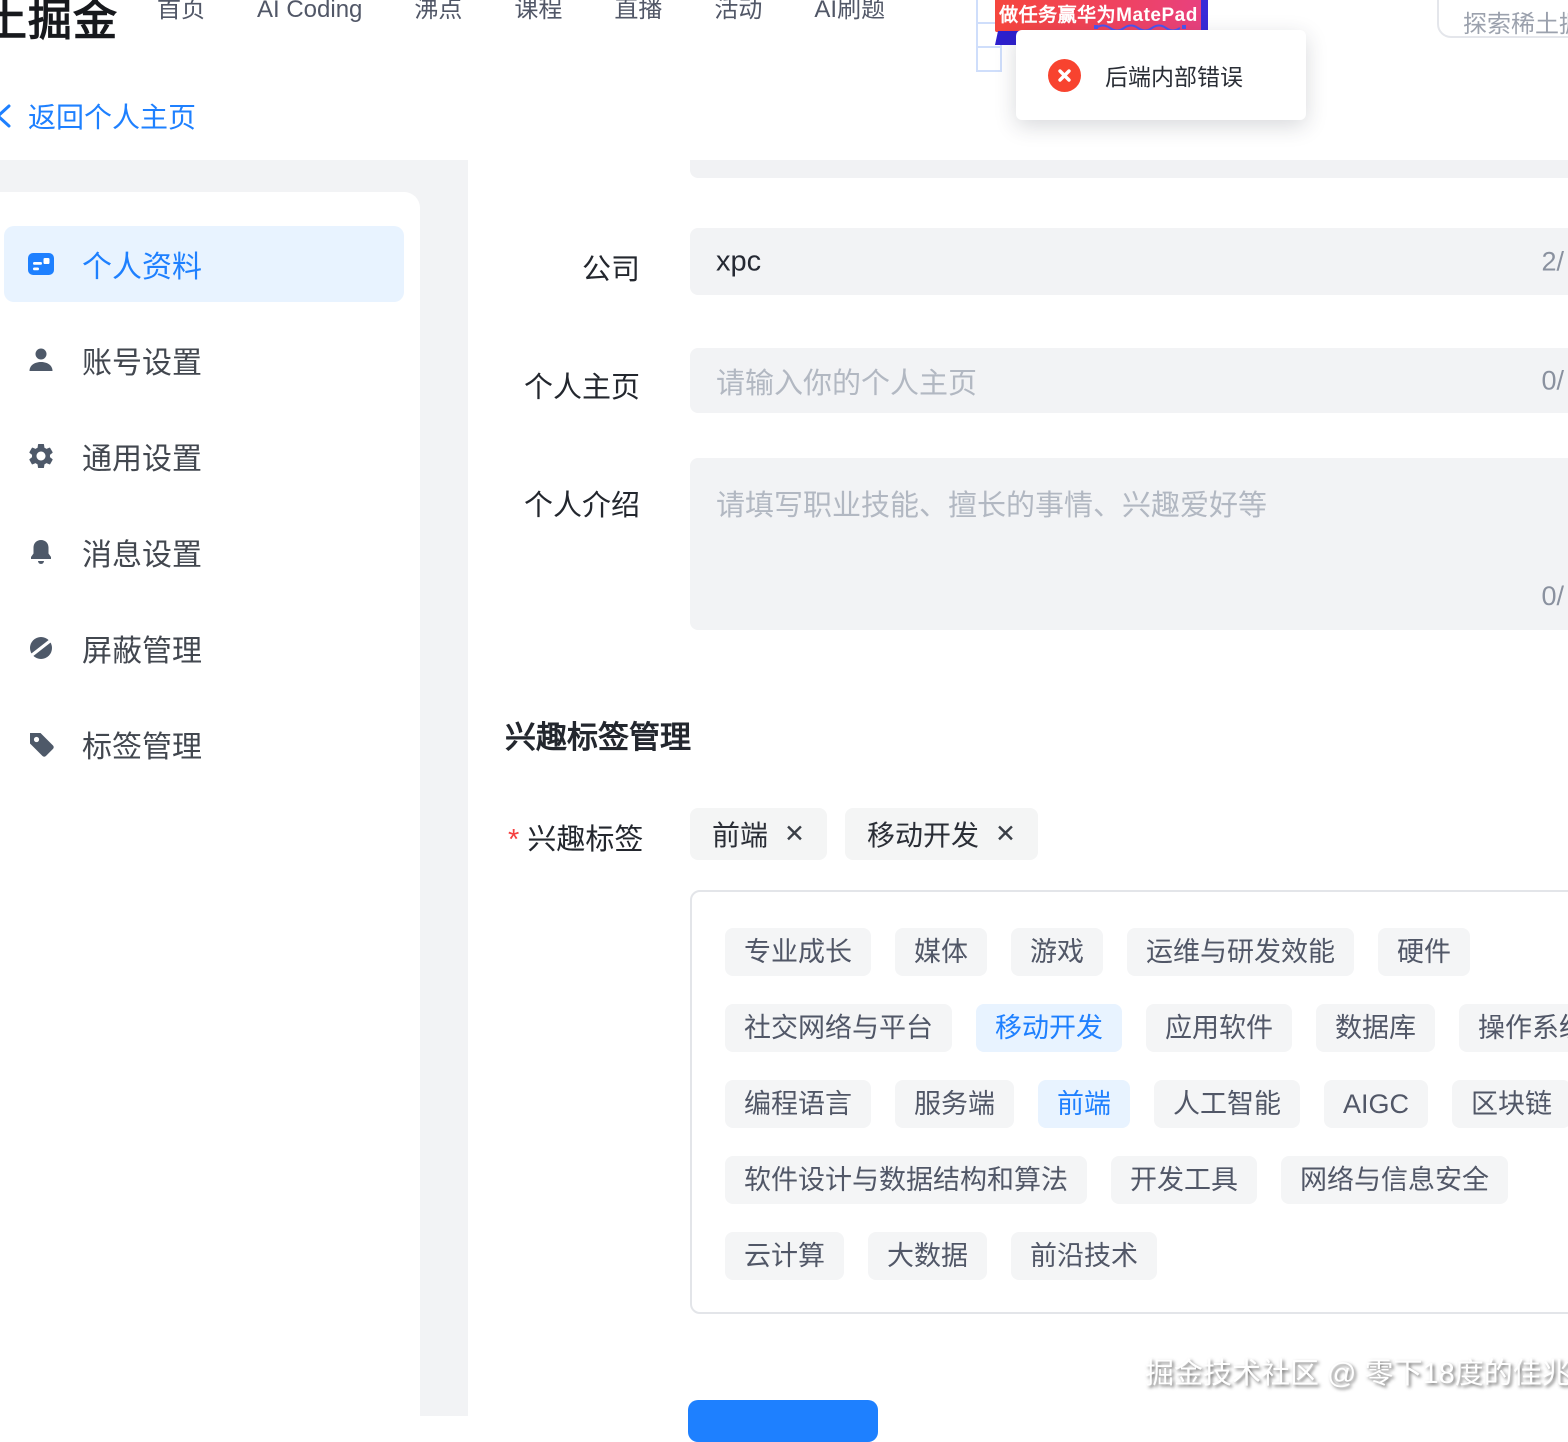  What do you see at coordinates (1129, 169) in the screenshot?
I see `previous-field-partial` at bounding box center [1129, 169].